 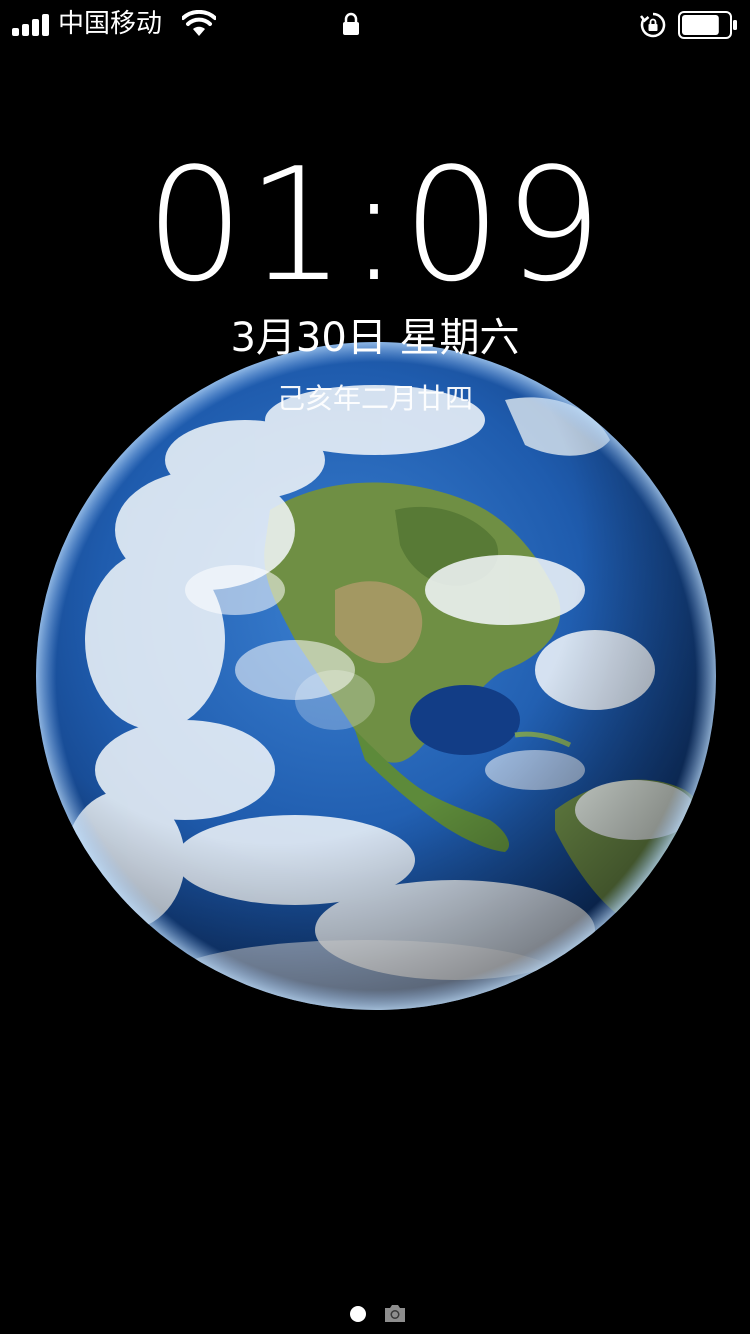 I want to click on camera-icon, so click(x=395, y=1313).